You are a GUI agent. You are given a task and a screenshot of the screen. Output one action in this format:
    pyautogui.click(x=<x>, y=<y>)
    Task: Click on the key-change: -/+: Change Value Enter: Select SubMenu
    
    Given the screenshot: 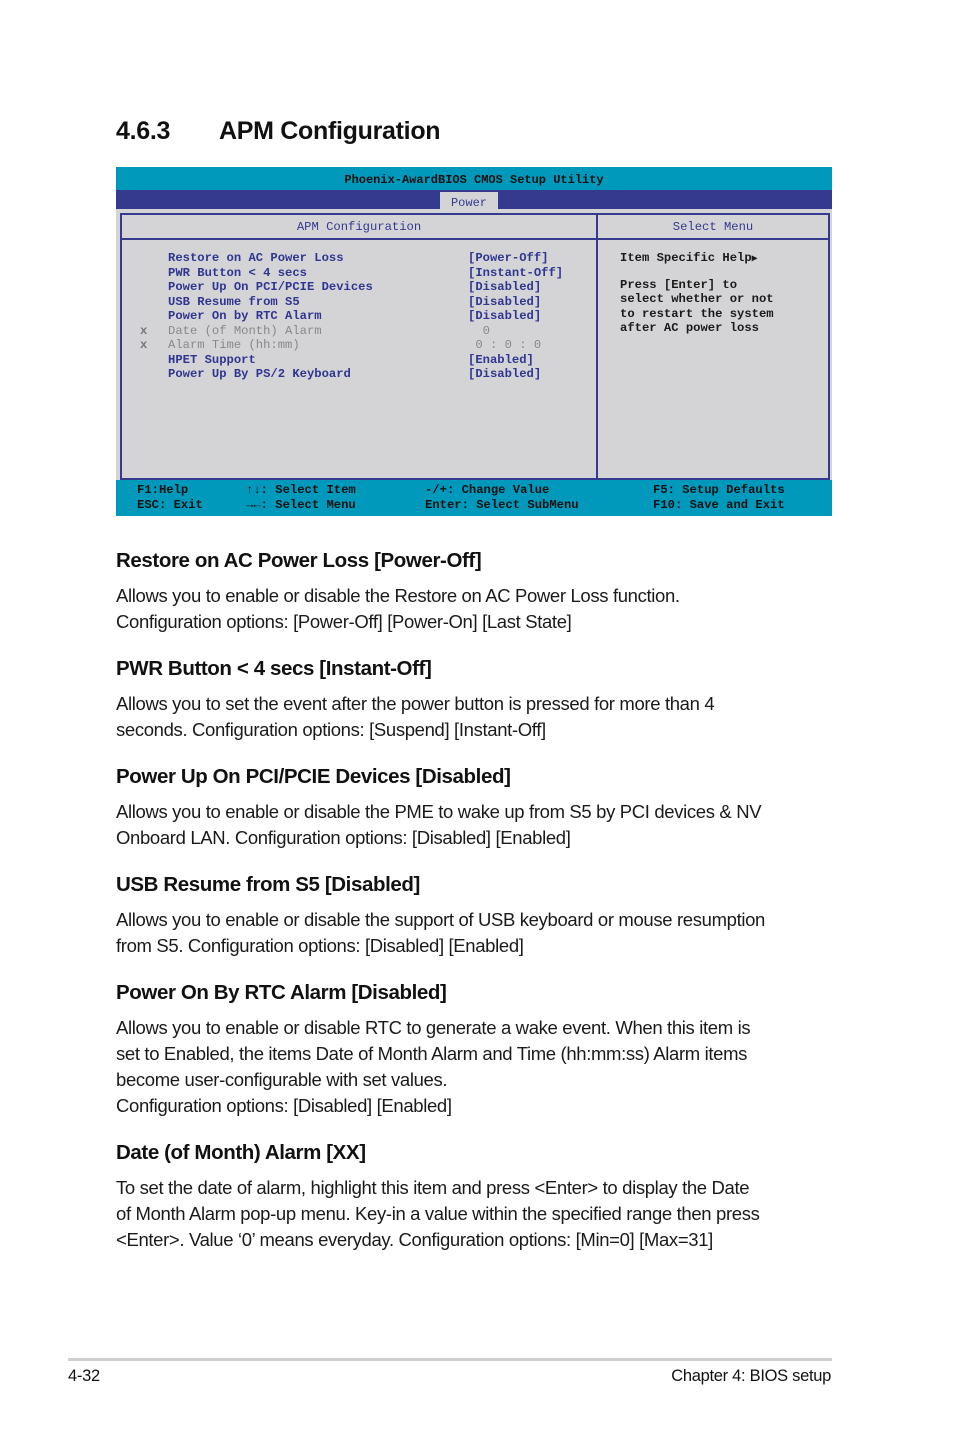 What is the action you would take?
    pyautogui.click(x=502, y=497)
    